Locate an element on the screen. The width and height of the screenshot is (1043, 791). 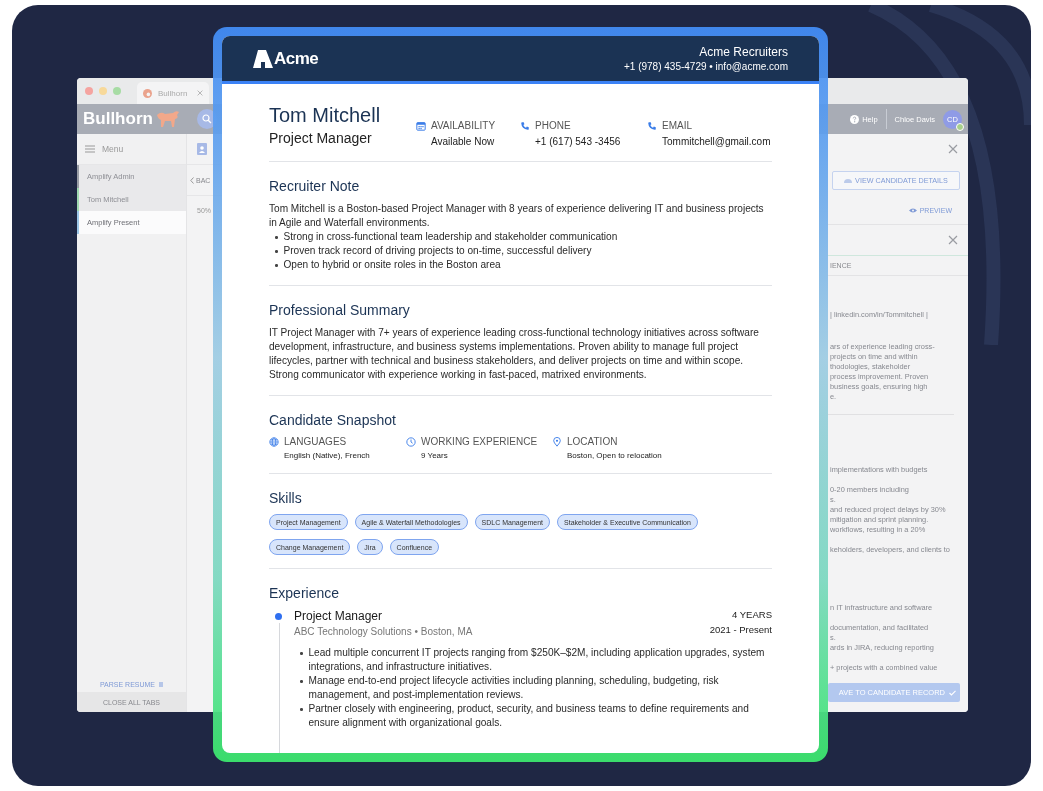
close-tab-icon is located at coordinates (200, 93).